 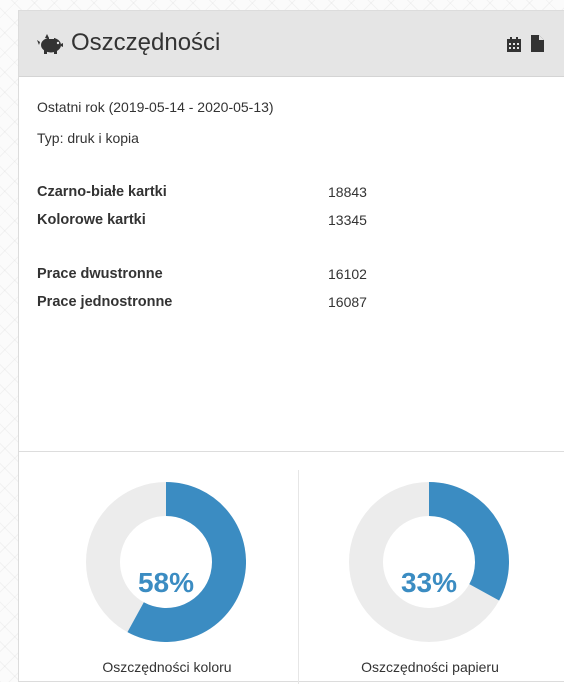 I want to click on widget-header: Oszczędności, so click(x=291, y=44).